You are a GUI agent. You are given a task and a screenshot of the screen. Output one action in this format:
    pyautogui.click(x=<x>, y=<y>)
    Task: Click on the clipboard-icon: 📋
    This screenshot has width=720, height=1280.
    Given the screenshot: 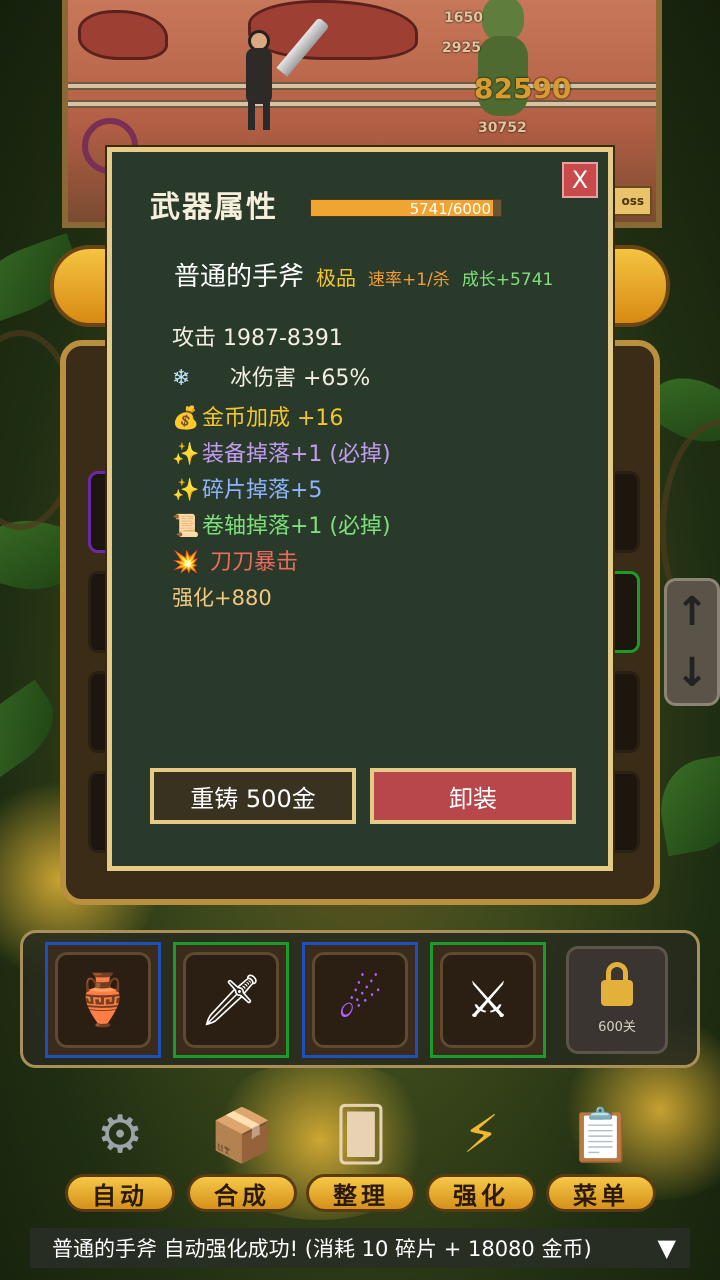 What is the action you would take?
    pyautogui.click(x=601, y=1135)
    